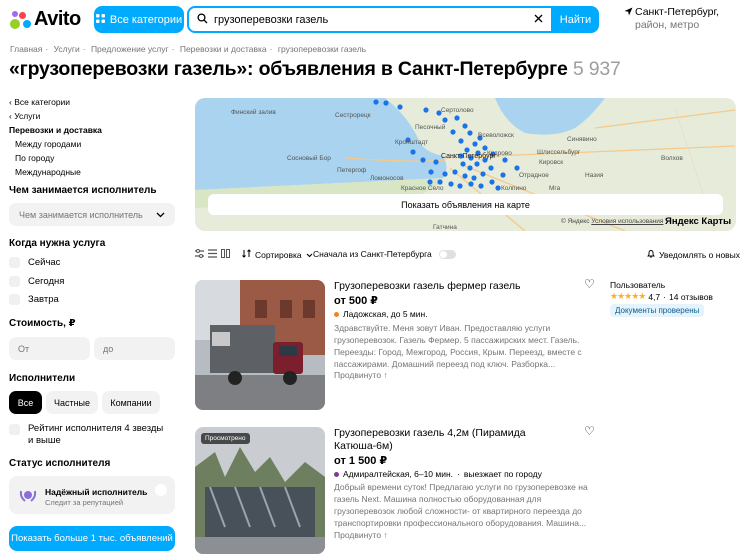  Describe the element at coordinates (277, 254) in the screenshot. I see `sort-button: Сортировка` at that location.